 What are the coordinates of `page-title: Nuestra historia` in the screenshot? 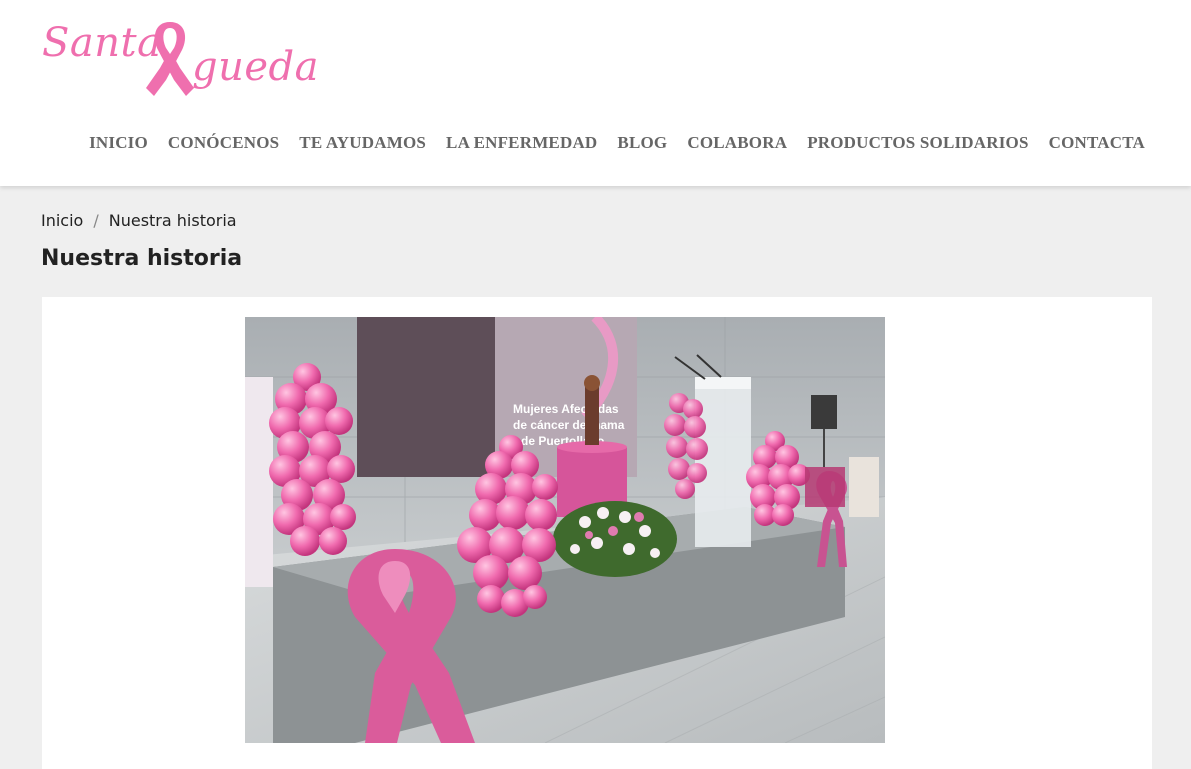 It's located at (142, 258).